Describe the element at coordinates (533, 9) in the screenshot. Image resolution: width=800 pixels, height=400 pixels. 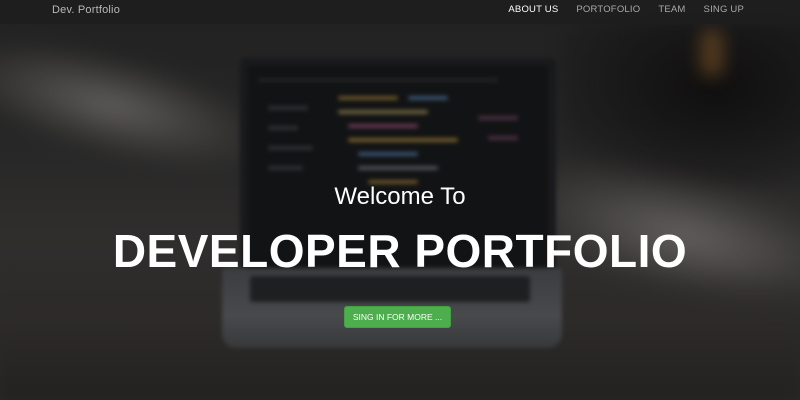
I see `nav-link-about-us: ABOUT US` at that location.